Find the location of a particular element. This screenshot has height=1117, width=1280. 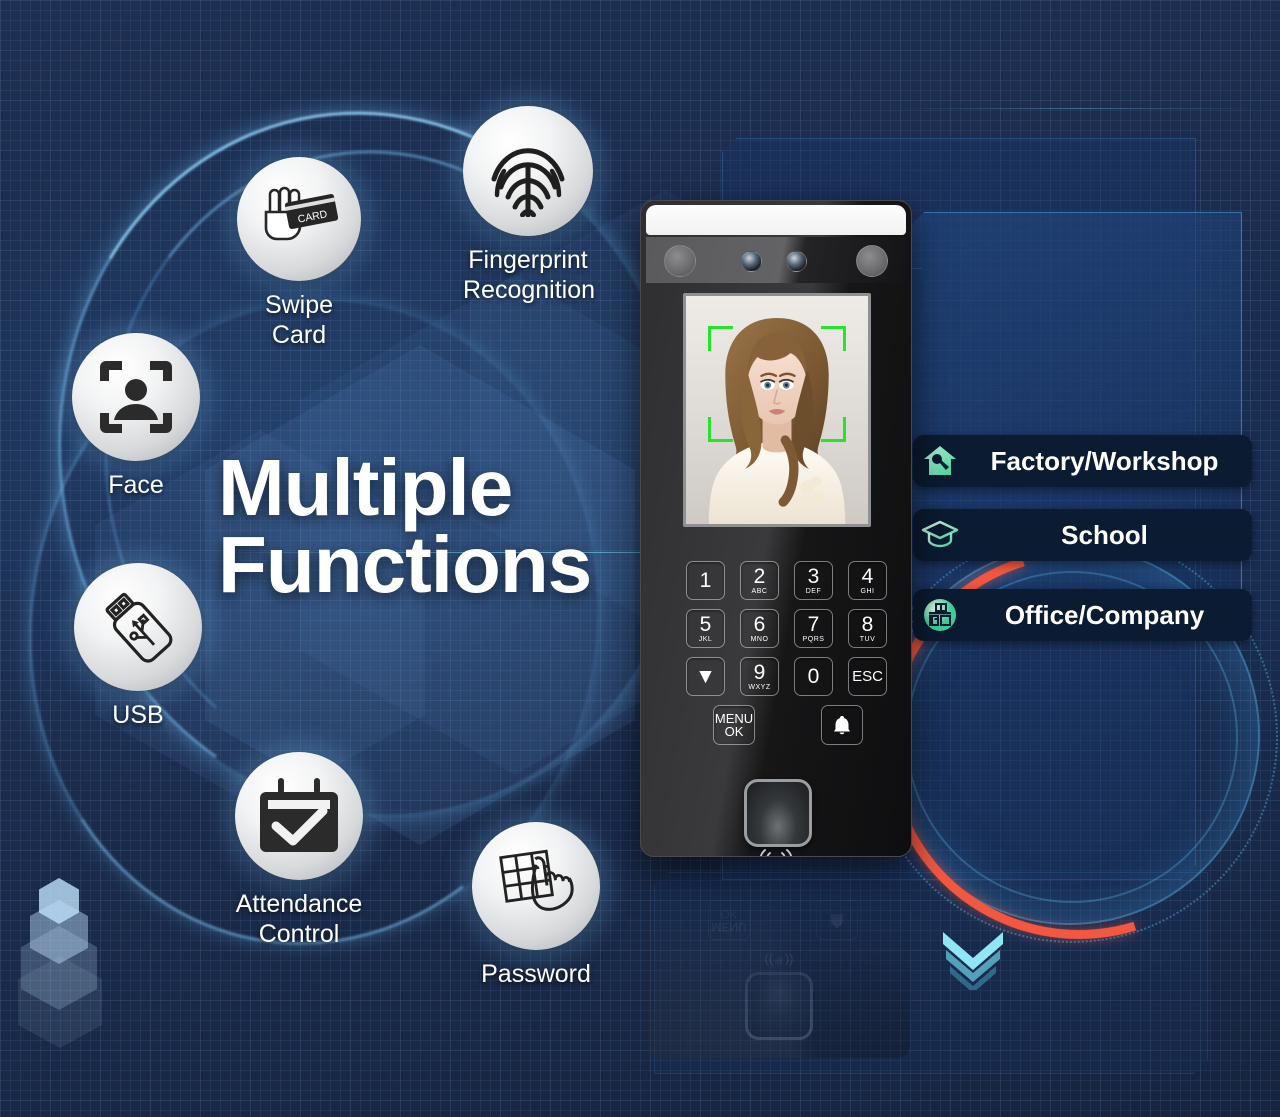

graduation-cap-icon is located at coordinates (940, 535).